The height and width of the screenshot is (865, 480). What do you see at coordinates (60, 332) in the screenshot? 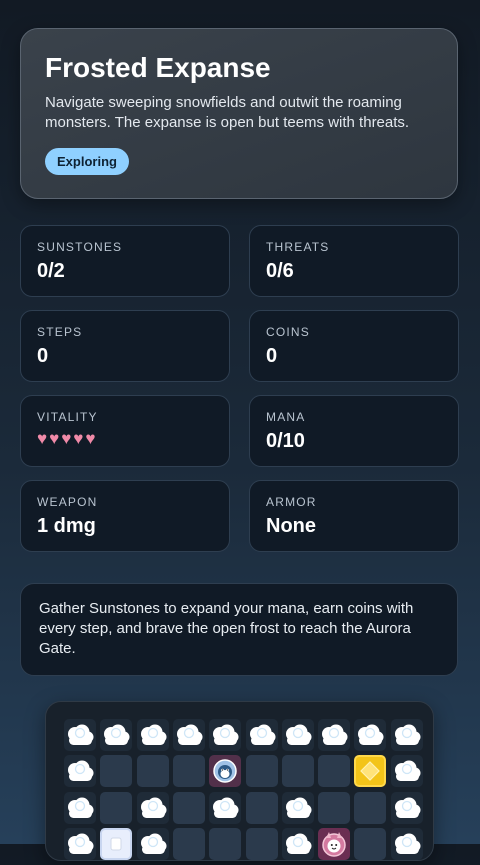
I see `stat-label: STEPS` at bounding box center [60, 332].